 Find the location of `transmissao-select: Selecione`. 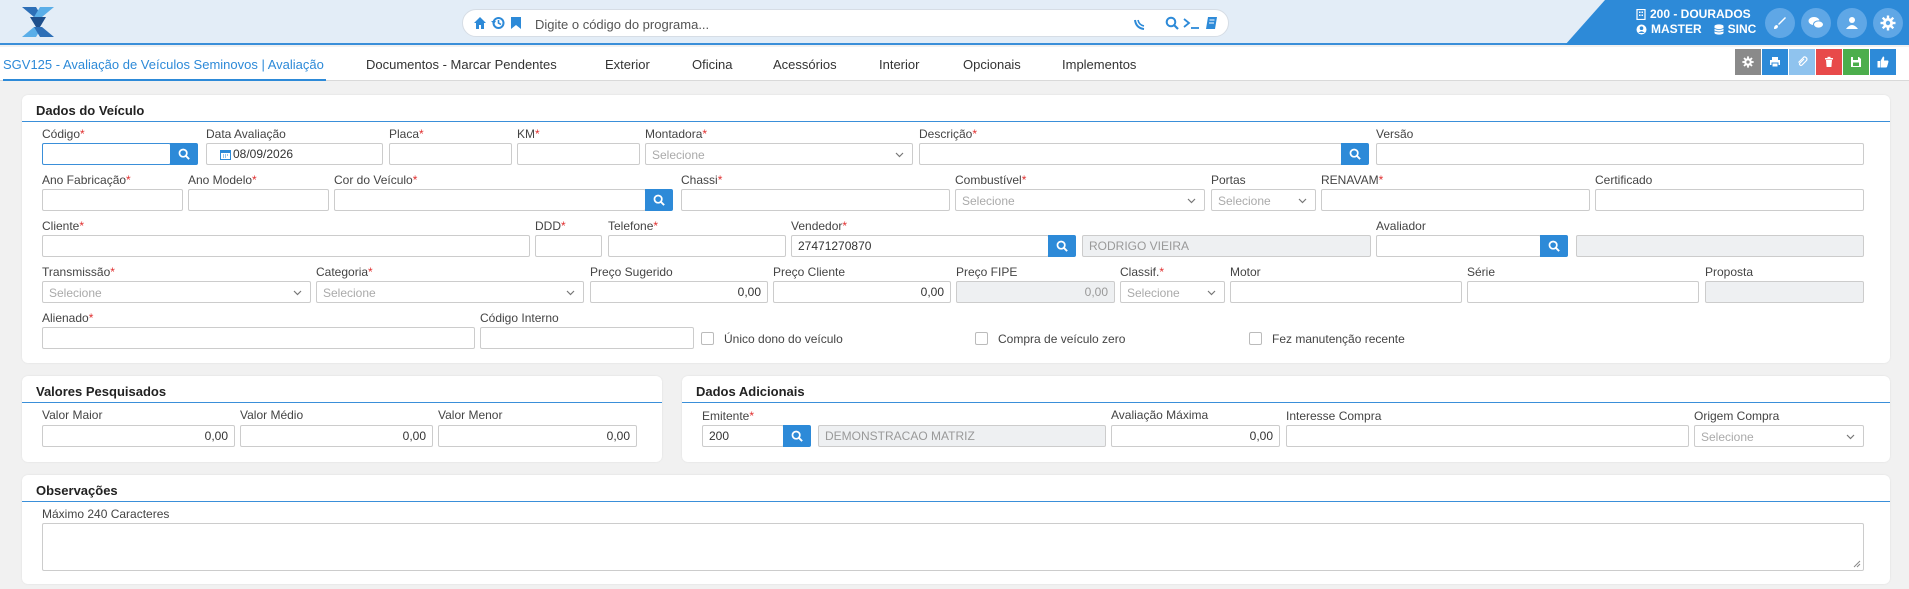

transmissao-select: Selecione is located at coordinates (176, 292).